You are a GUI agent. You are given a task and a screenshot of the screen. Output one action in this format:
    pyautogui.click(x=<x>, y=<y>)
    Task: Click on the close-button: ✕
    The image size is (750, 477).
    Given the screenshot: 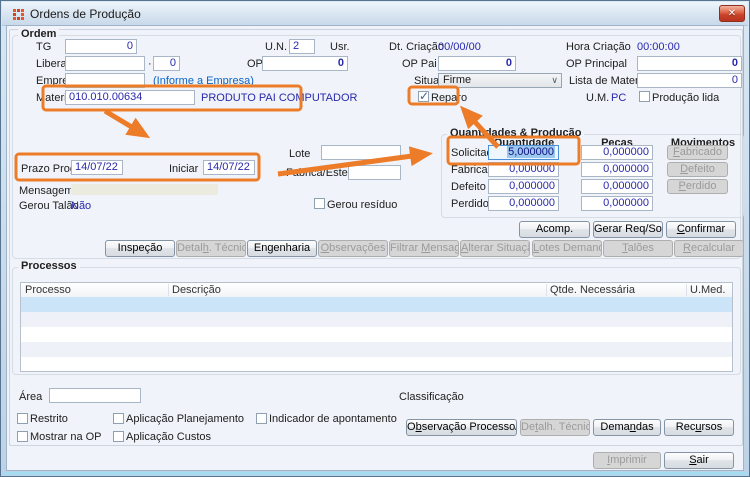 What is the action you would take?
    pyautogui.click(x=732, y=13)
    